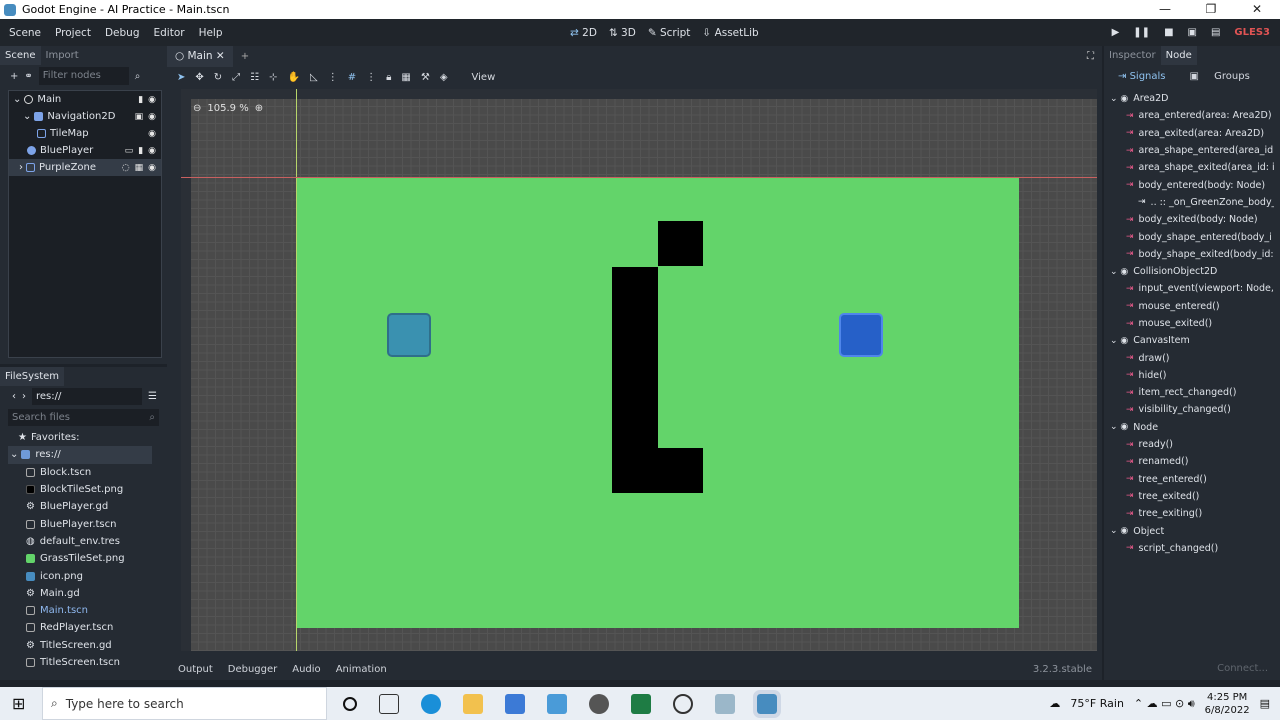 The width and height of the screenshot is (1280, 720). What do you see at coordinates (1220, 76) in the screenshot?
I see `tab-groups: ▣ Groups` at bounding box center [1220, 76].